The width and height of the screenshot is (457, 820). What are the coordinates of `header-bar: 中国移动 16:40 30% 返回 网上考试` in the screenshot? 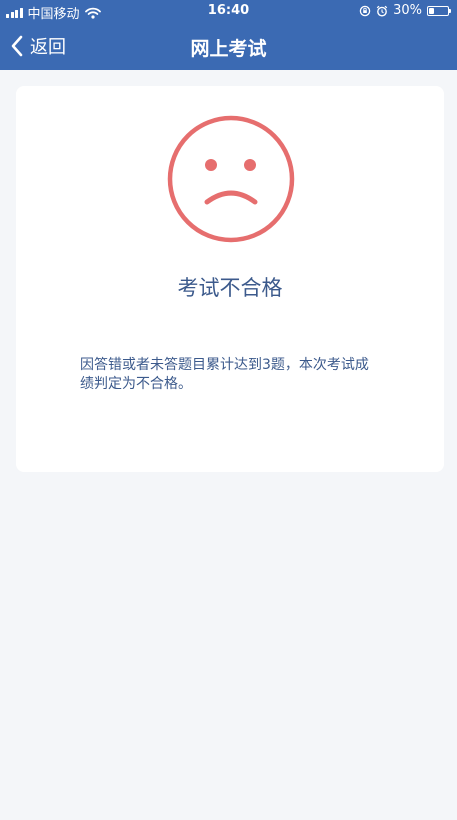 It's located at (228, 35).